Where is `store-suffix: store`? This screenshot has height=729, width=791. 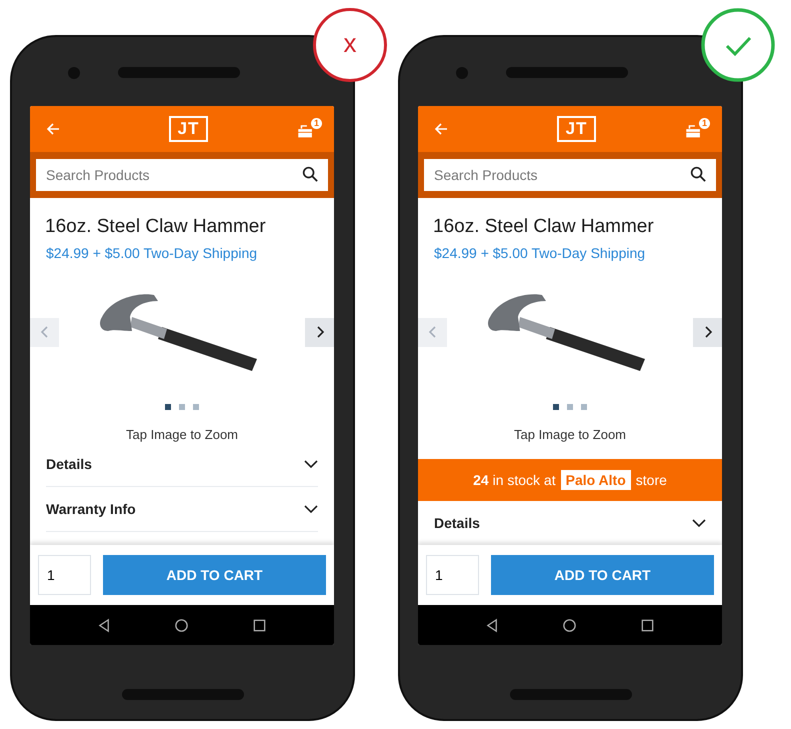
store-suffix: store is located at coordinates (651, 480).